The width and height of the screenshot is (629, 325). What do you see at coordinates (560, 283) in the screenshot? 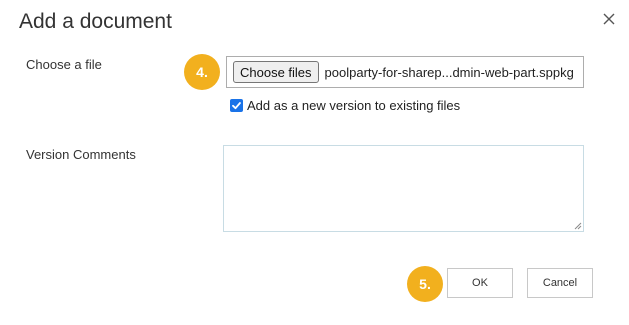
I see `cancel-button: Cancel` at bounding box center [560, 283].